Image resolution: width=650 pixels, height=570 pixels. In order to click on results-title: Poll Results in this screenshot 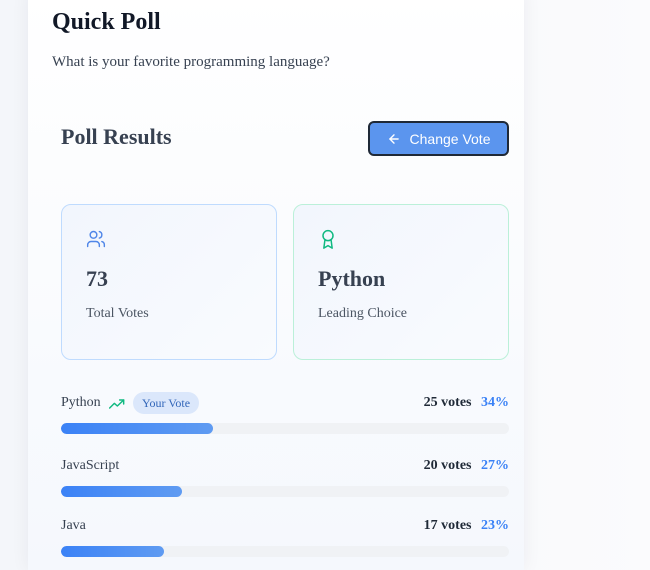, I will do `click(116, 136)`.